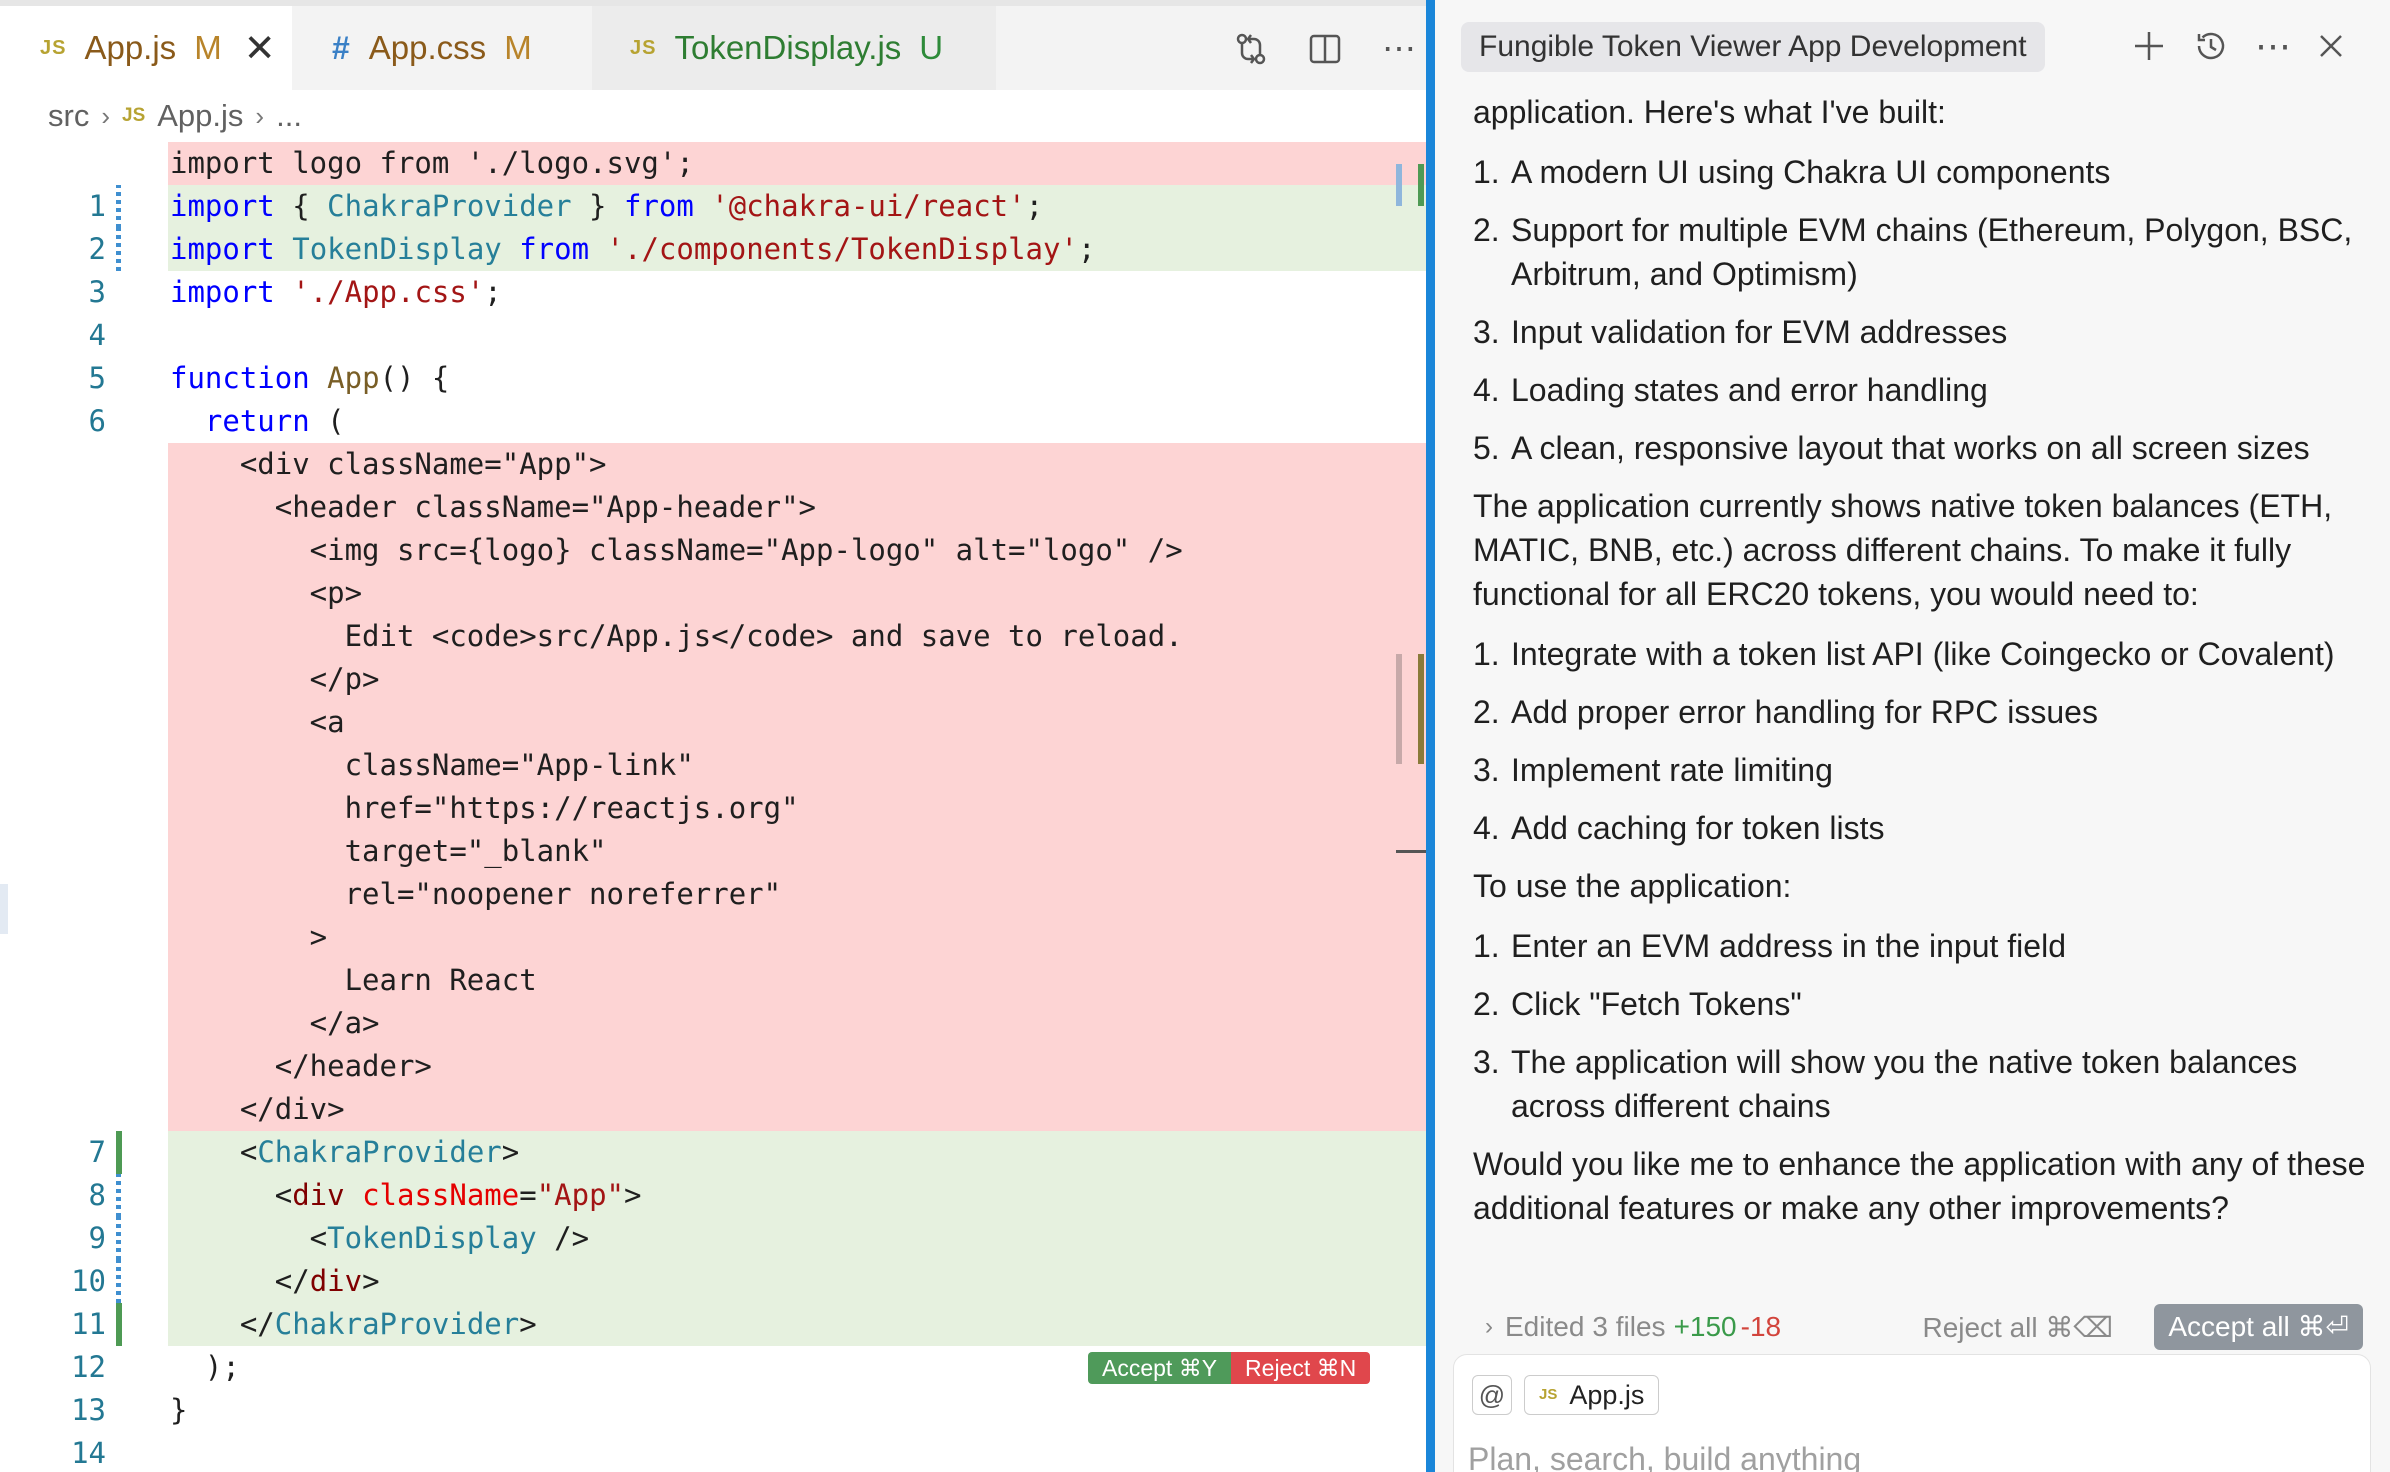  I want to click on added-code-line: 8 <div className="App">, so click(713, 1195).